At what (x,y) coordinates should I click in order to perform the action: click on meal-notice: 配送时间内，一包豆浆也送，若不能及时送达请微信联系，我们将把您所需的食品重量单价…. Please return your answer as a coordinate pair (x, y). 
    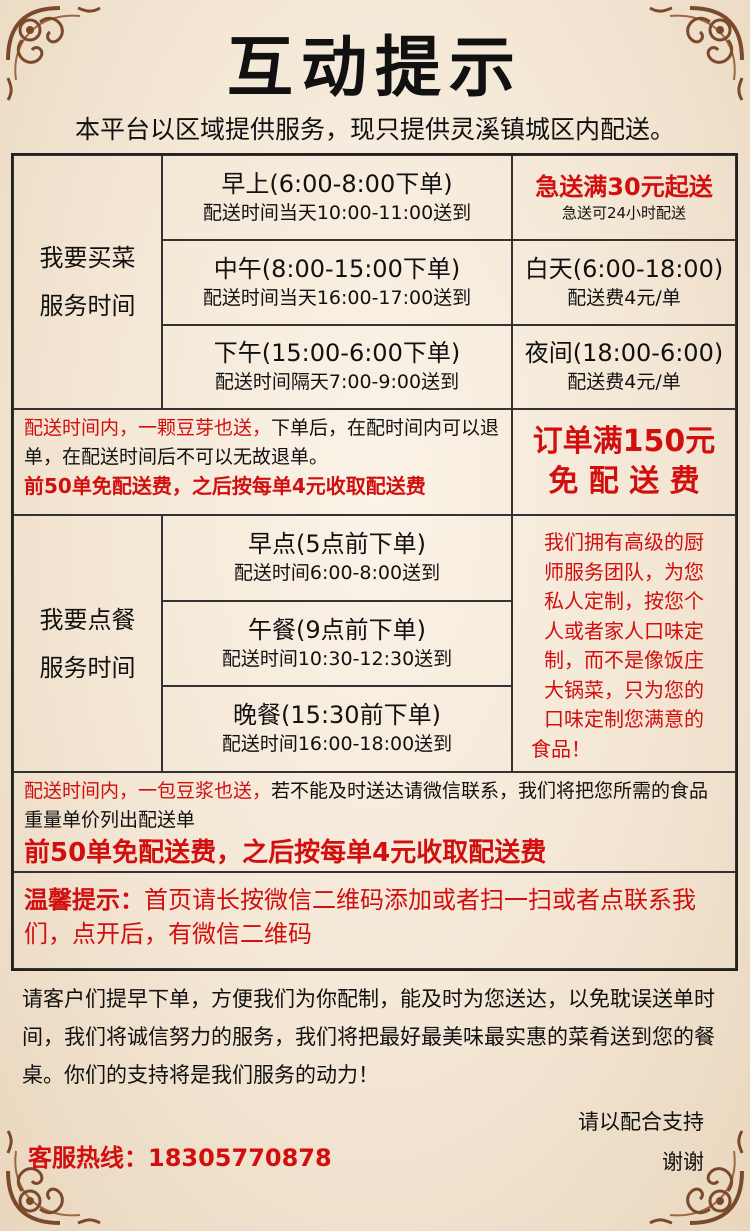
    Looking at the image, I should click on (374, 822).